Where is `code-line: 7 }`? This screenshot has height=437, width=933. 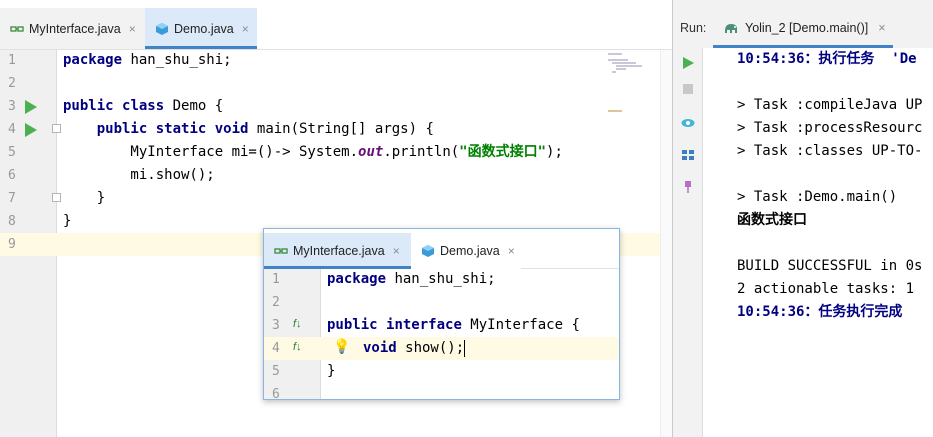 code-line: 7 } is located at coordinates (336, 198).